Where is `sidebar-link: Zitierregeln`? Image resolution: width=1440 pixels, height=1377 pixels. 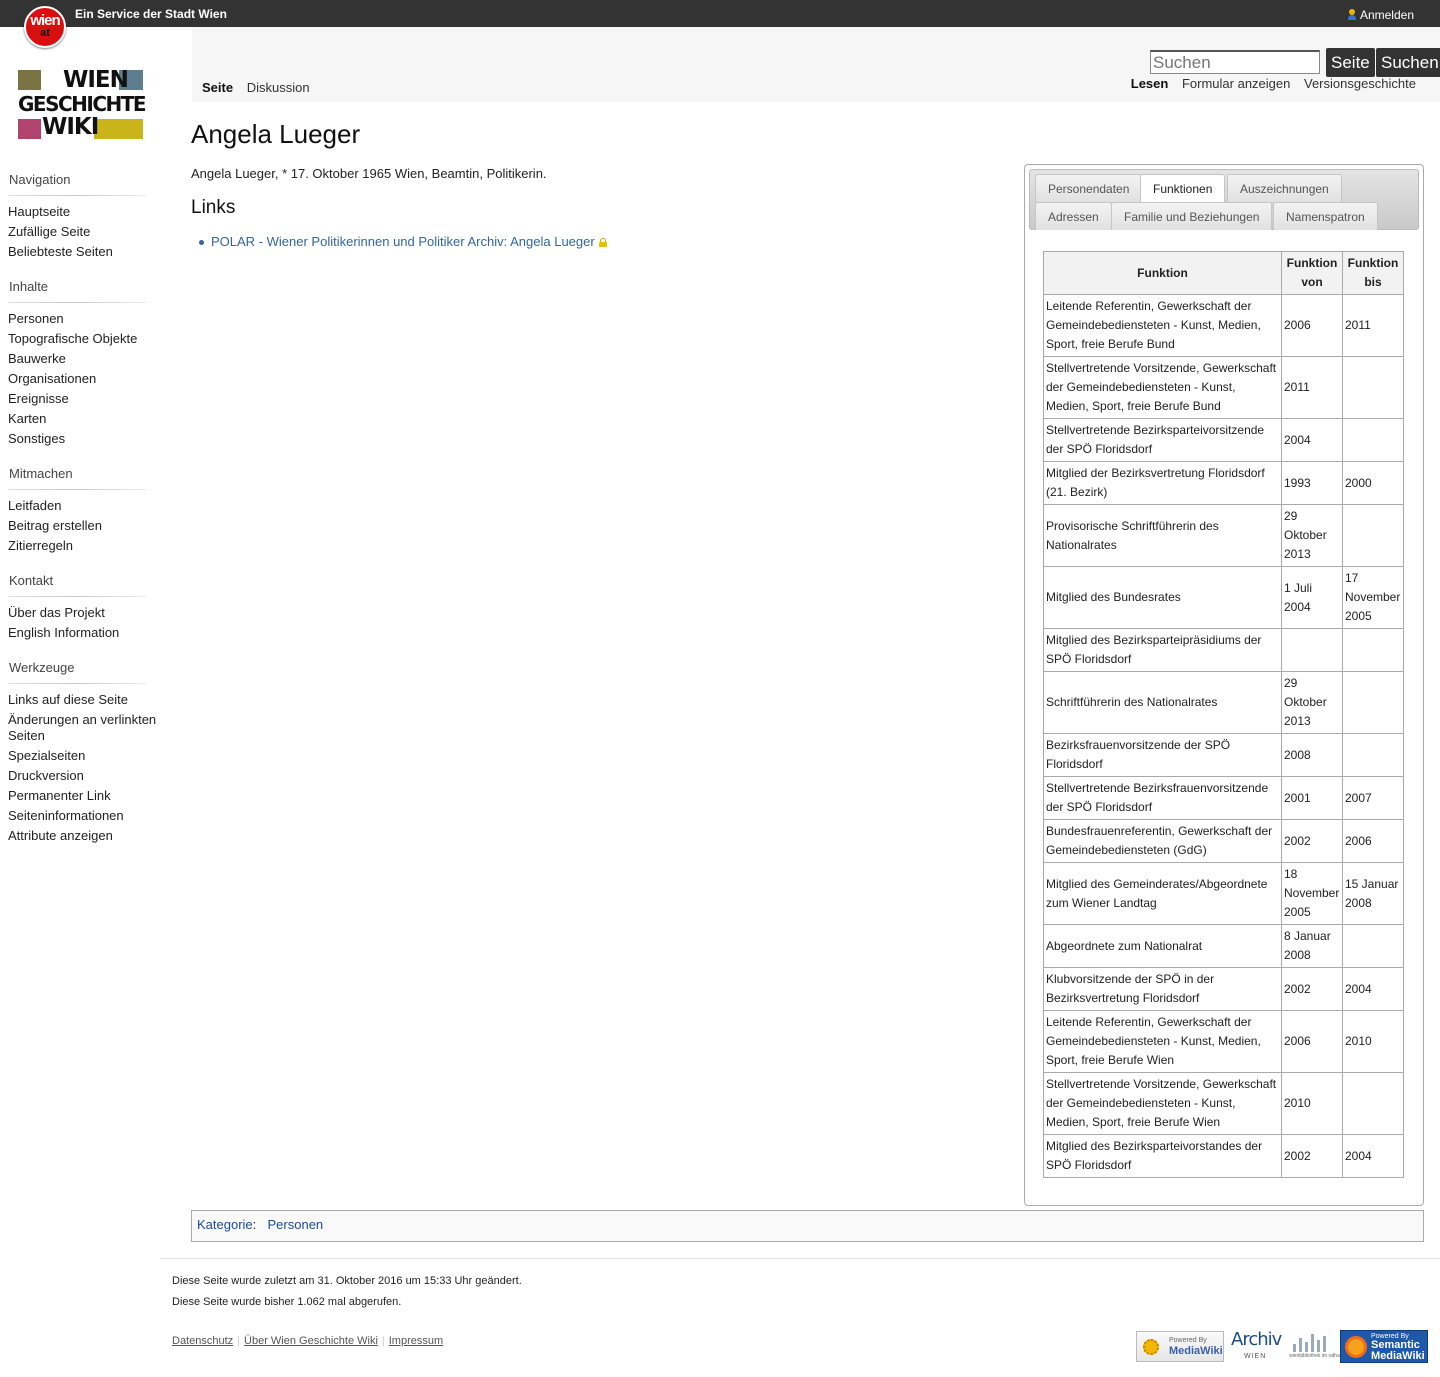
sidebar-link: Zitierregeln is located at coordinates (40, 545).